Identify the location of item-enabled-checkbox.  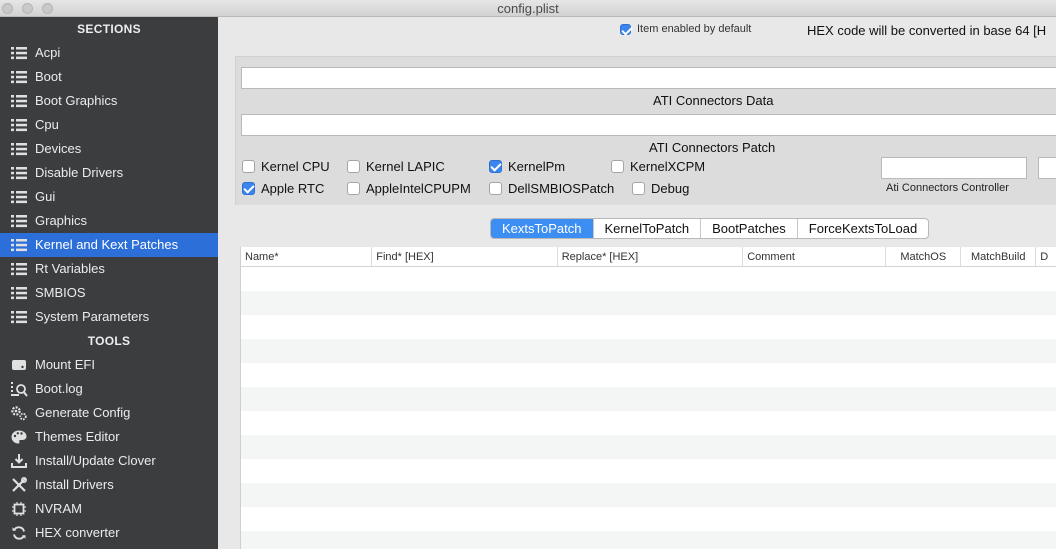
(625, 29).